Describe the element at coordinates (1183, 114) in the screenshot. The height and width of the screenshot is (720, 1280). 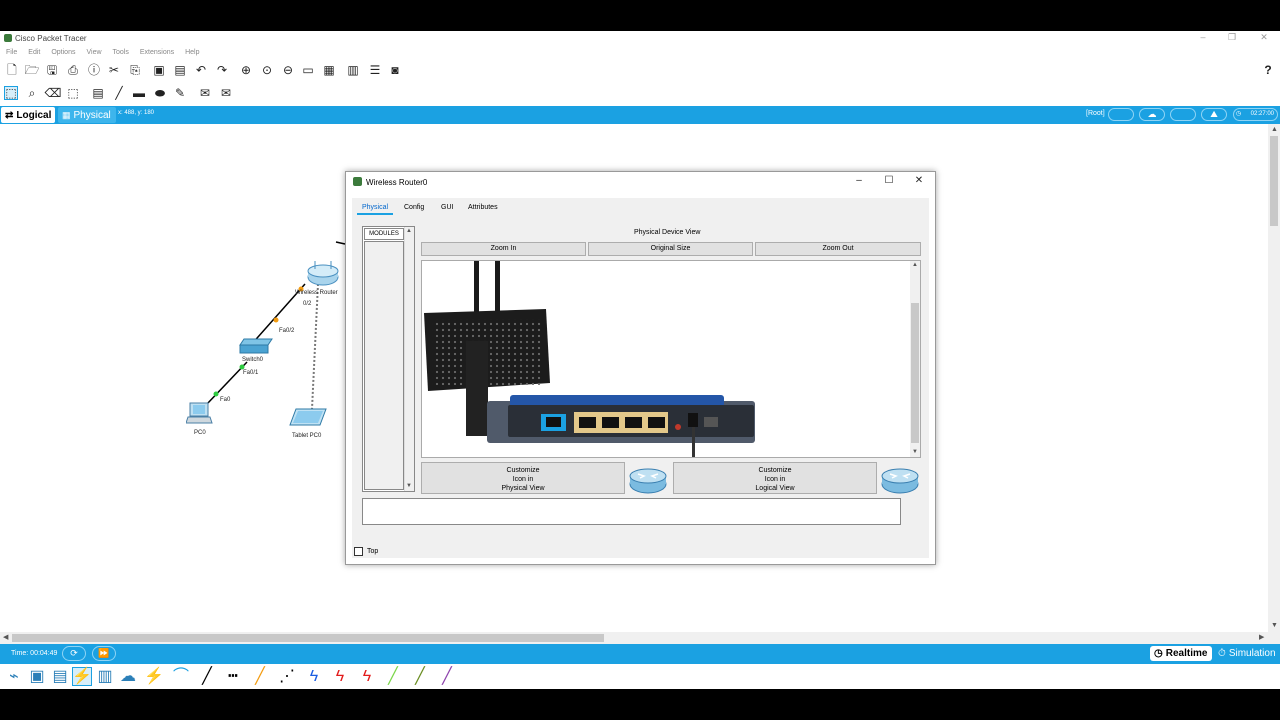
I see `move-object-icon` at that location.